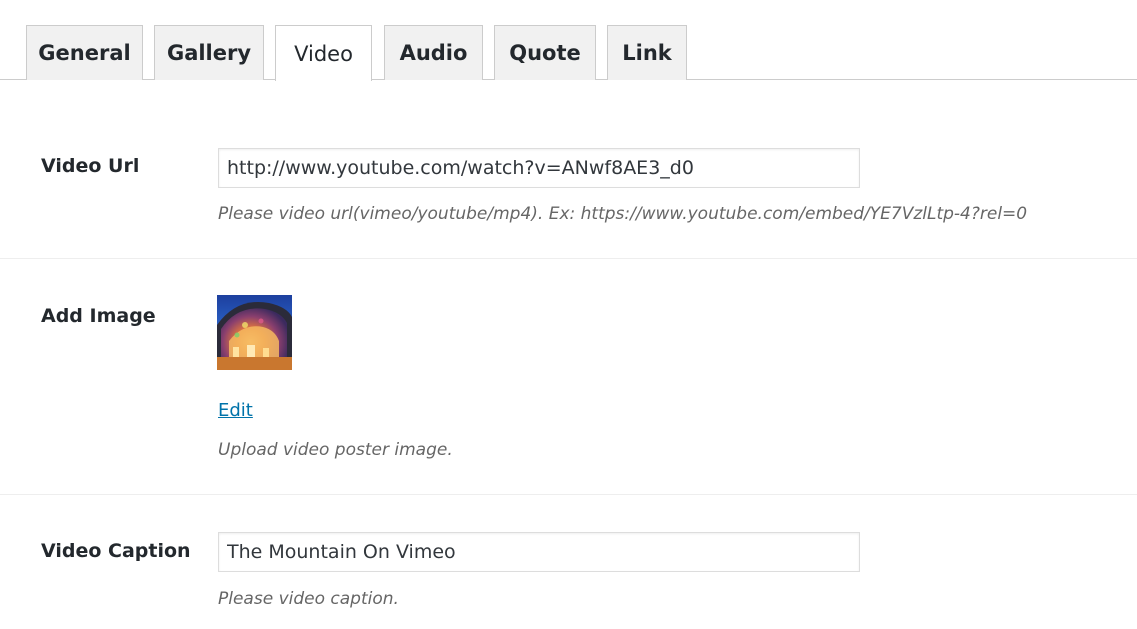  What do you see at coordinates (539, 552) in the screenshot?
I see `video-caption-input` at bounding box center [539, 552].